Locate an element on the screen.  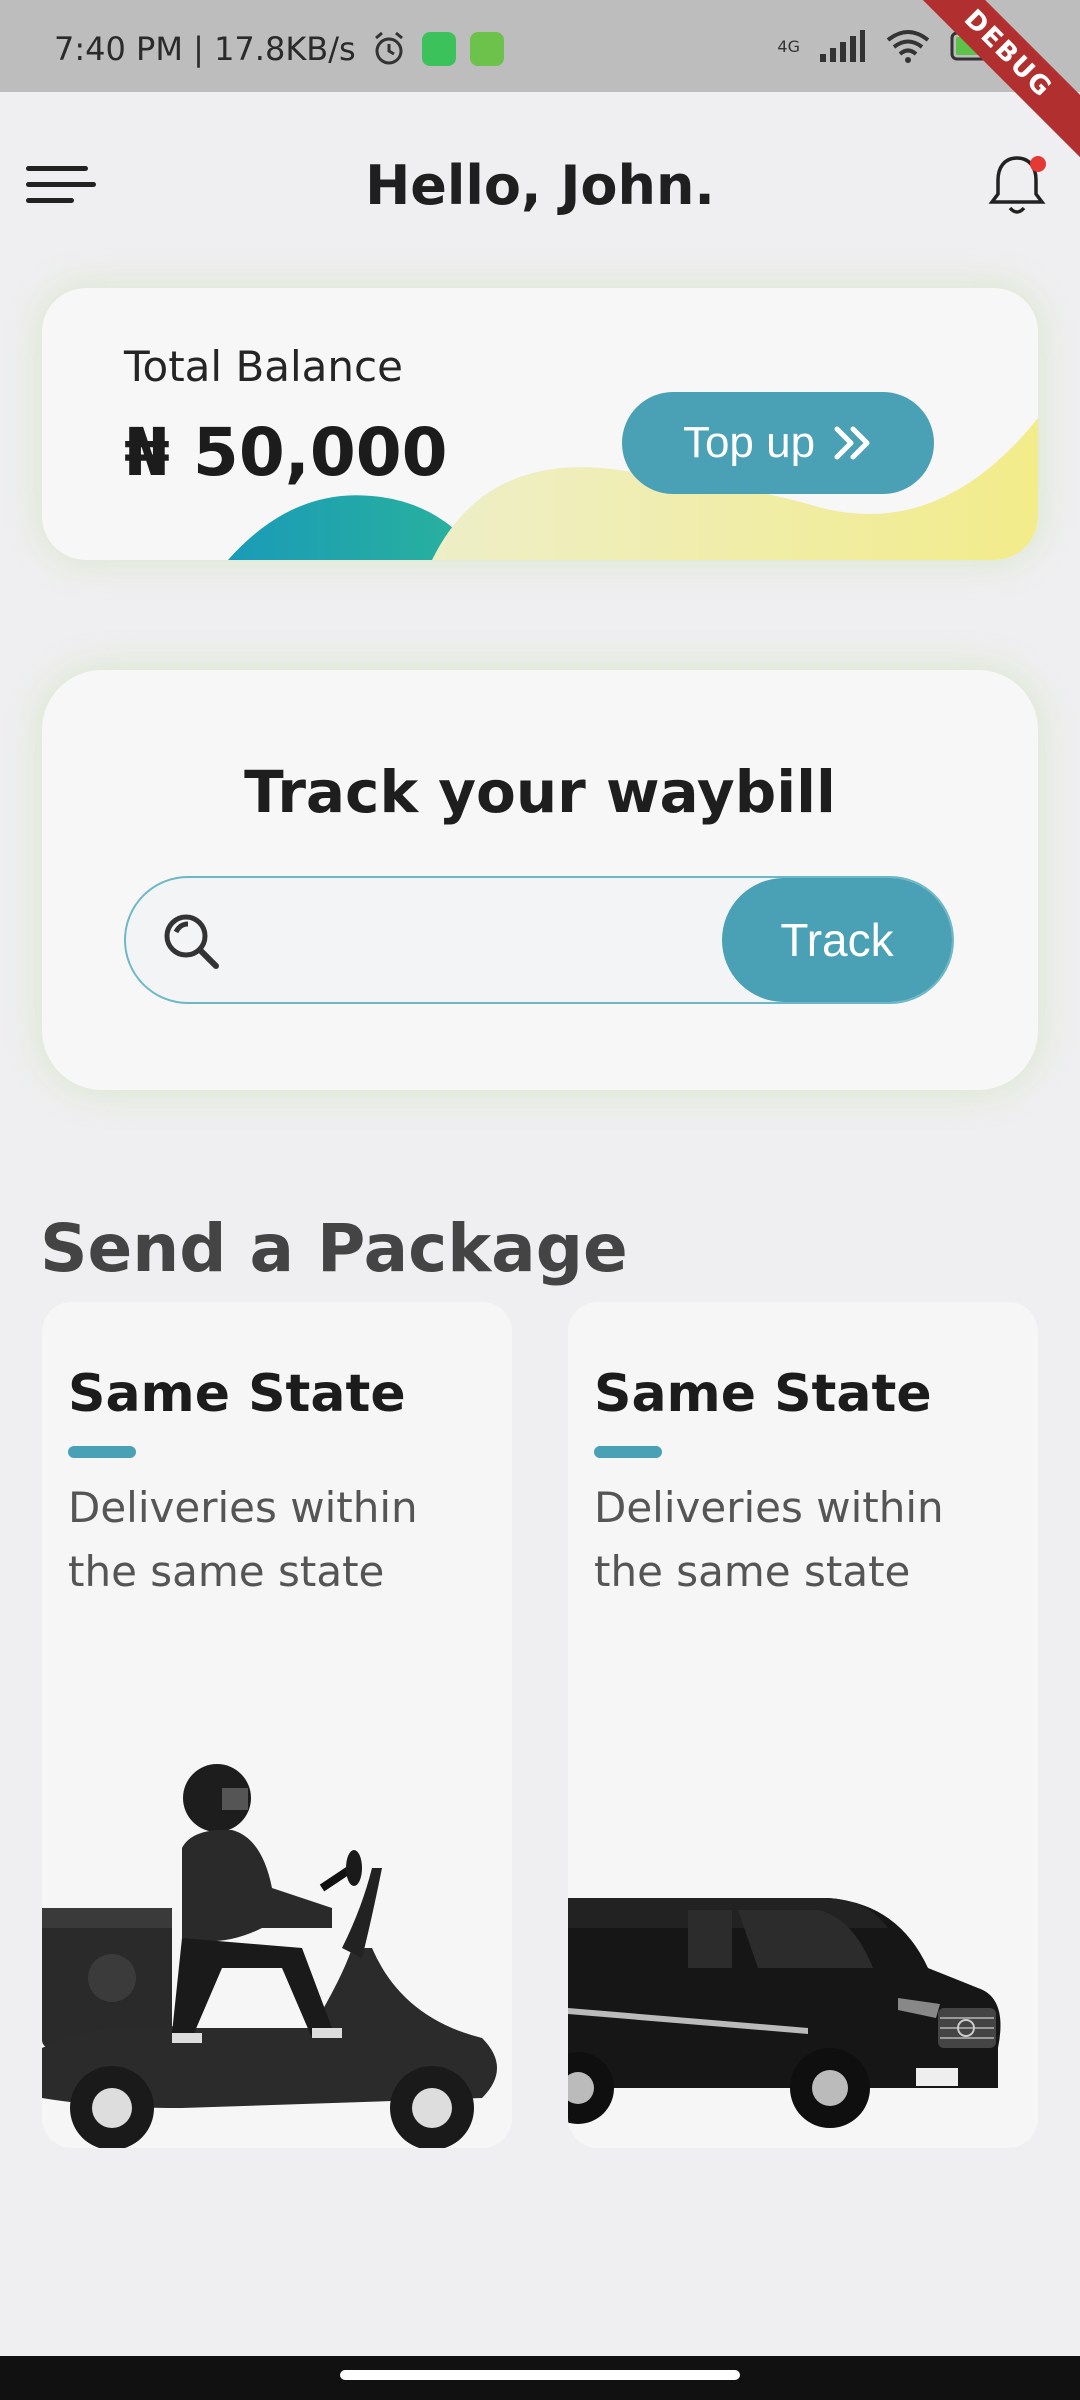
search-icon is located at coordinates (191, 941).